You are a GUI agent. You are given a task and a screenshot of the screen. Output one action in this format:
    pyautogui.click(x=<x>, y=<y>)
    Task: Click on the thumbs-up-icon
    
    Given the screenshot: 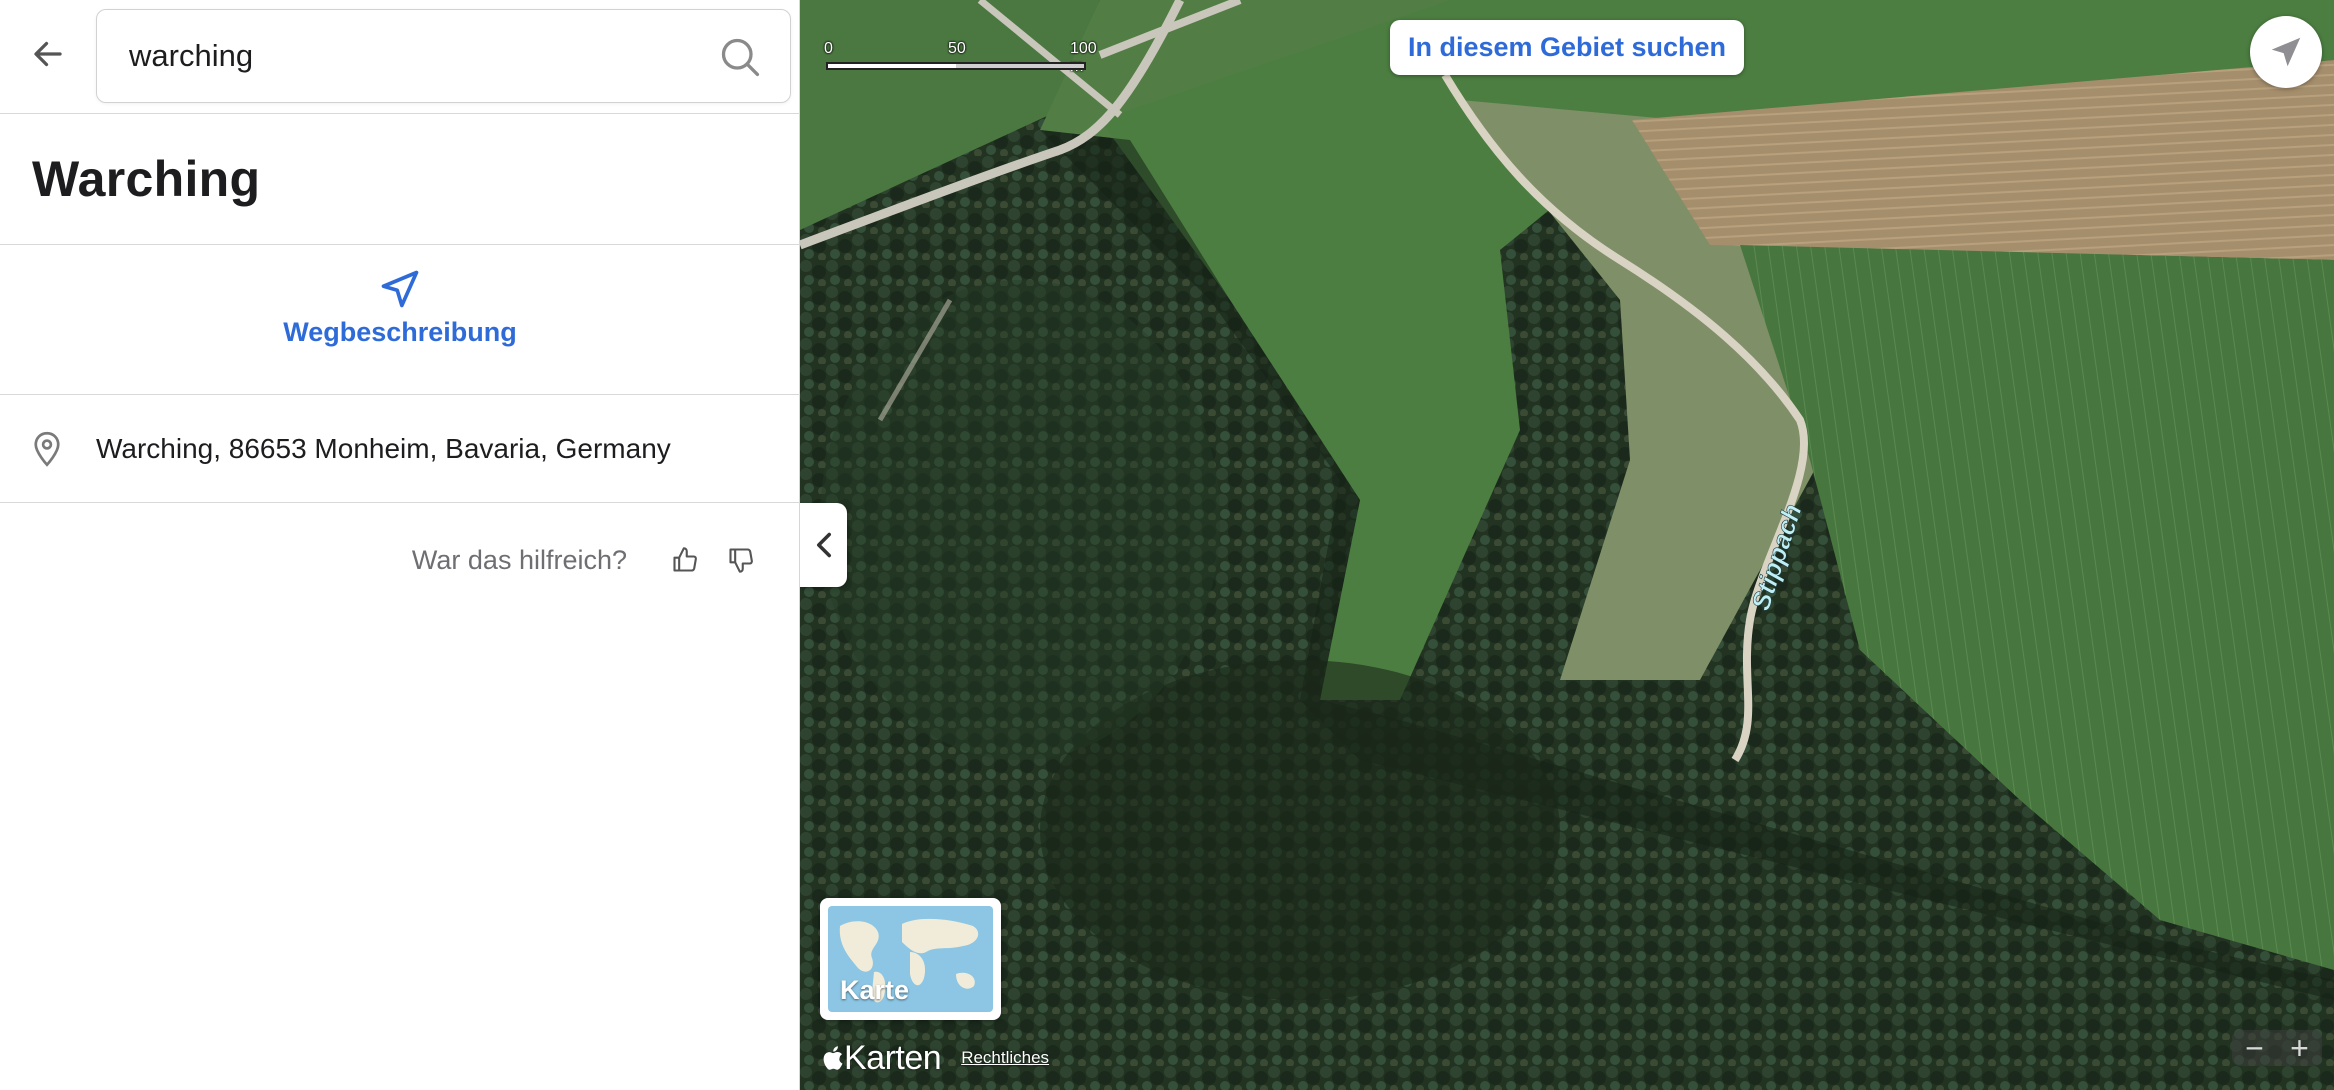 What is the action you would take?
    pyautogui.click(x=685, y=559)
    